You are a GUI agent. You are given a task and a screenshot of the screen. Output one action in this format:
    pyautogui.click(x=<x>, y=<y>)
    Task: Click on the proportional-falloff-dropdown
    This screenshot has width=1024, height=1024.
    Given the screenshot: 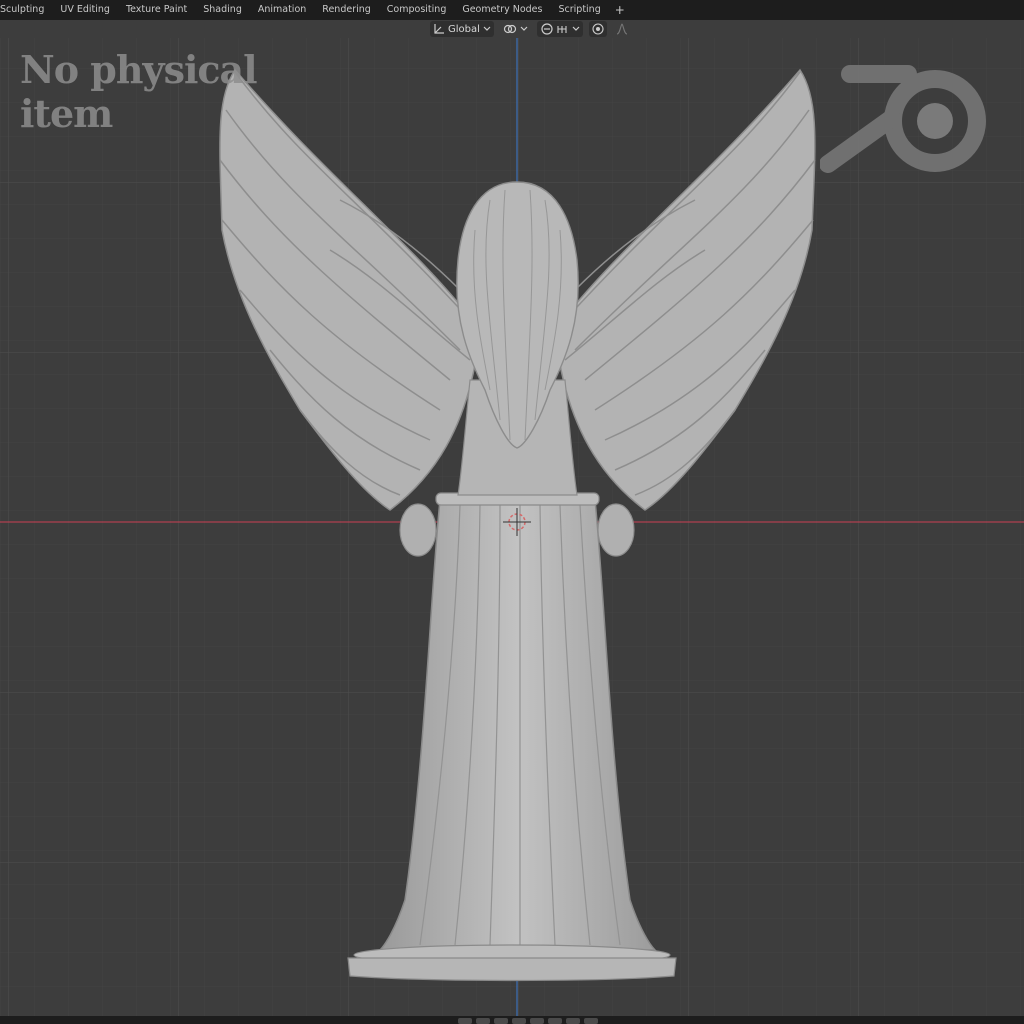 What is the action you would take?
    pyautogui.click(x=622, y=29)
    